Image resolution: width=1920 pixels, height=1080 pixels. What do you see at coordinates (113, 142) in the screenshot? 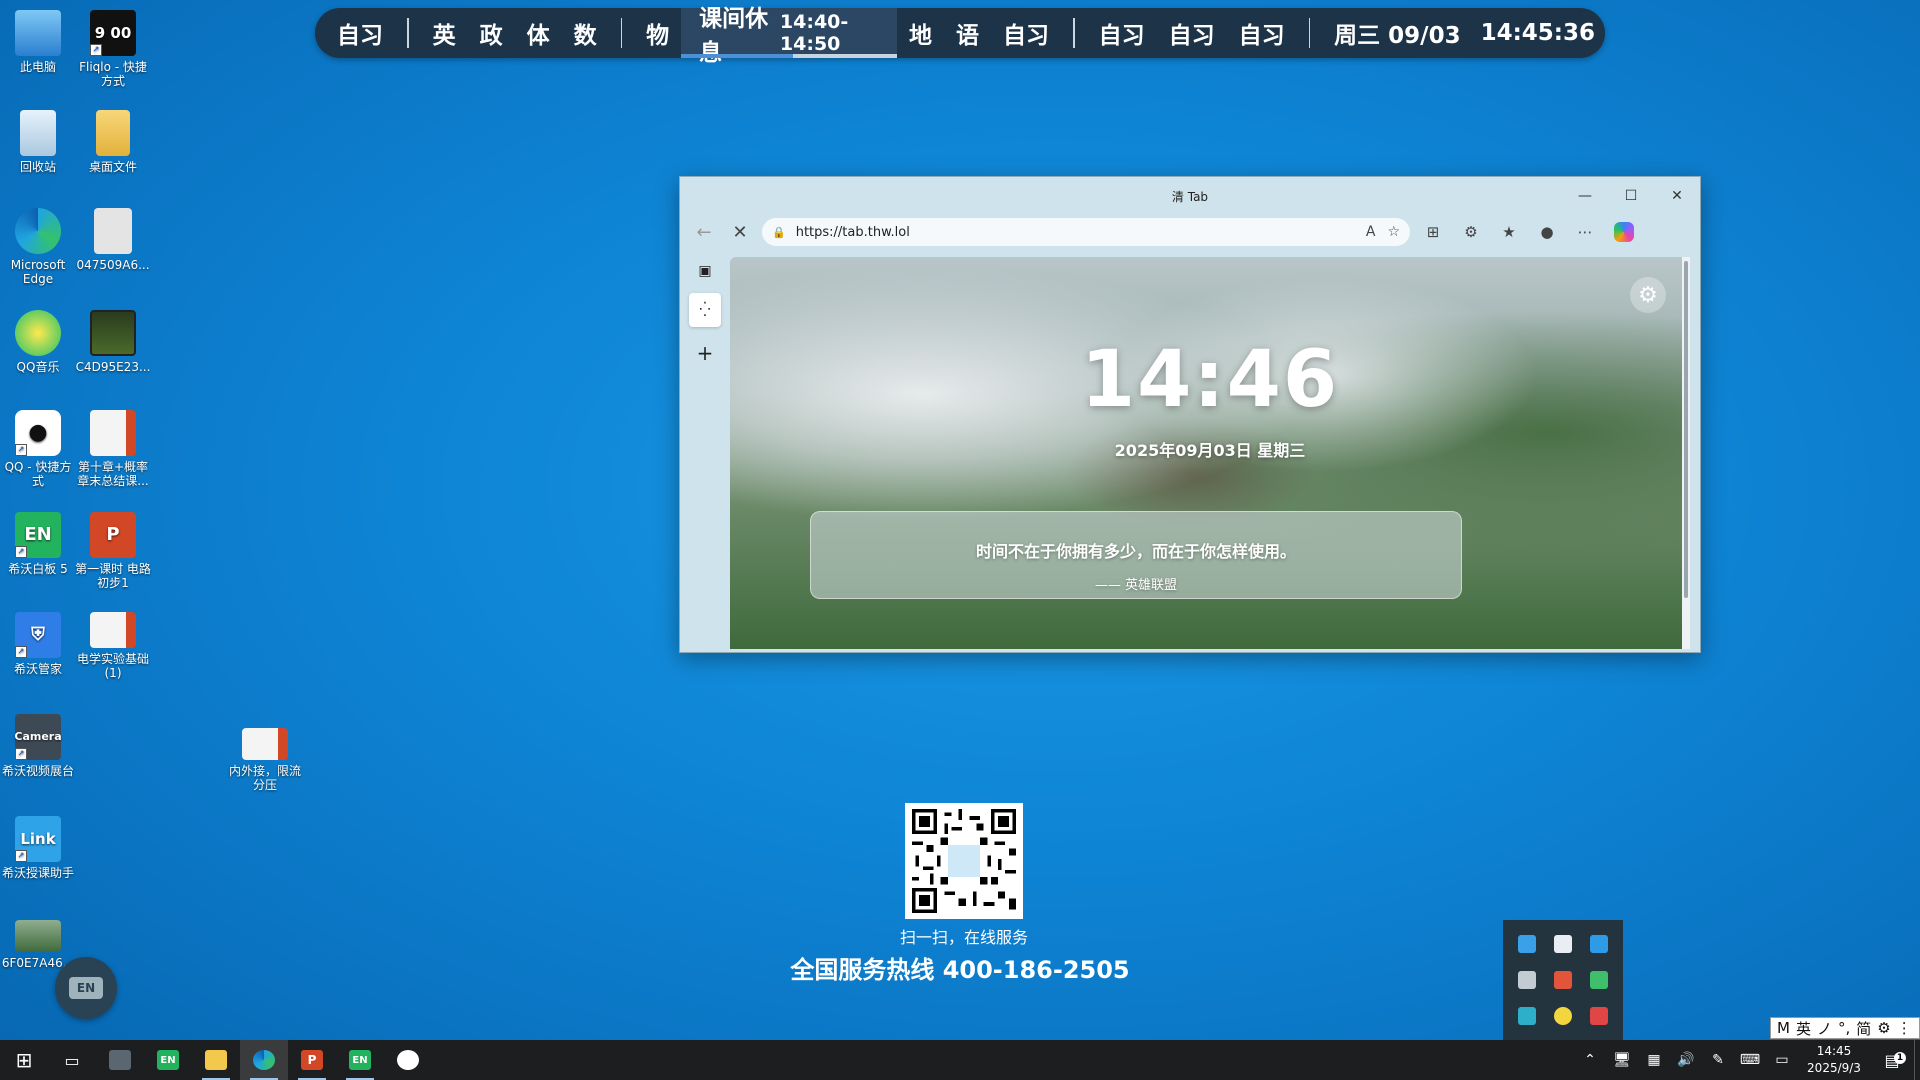
I see `desktop-icon-folder: 桌面文件` at bounding box center [113, 142].